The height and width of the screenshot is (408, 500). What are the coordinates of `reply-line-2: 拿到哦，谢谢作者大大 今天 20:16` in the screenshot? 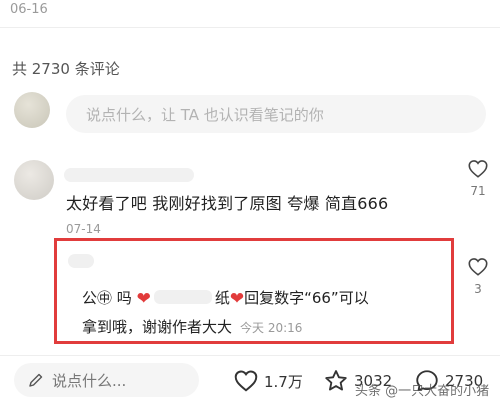 It's located at (192, 326).